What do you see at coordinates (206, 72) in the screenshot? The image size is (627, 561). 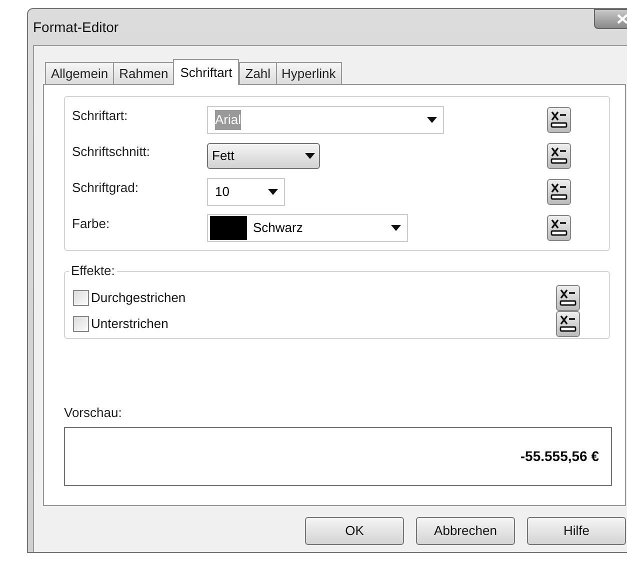 I see `tab: Schriftart` at bounding box center [206, 72].